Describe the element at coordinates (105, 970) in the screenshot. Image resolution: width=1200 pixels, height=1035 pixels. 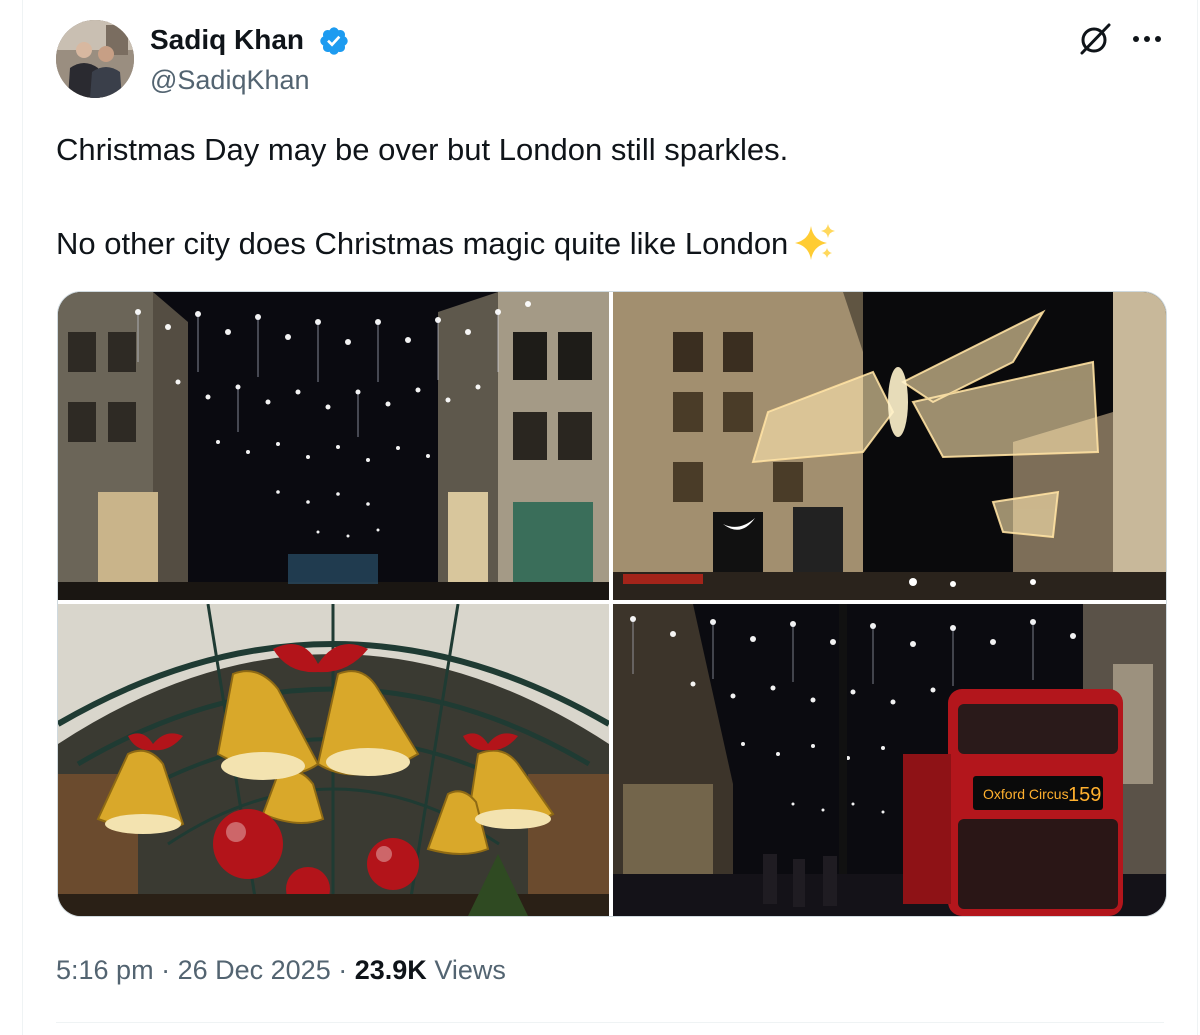
I see `tweet-time: 5:16 pm` at that location.